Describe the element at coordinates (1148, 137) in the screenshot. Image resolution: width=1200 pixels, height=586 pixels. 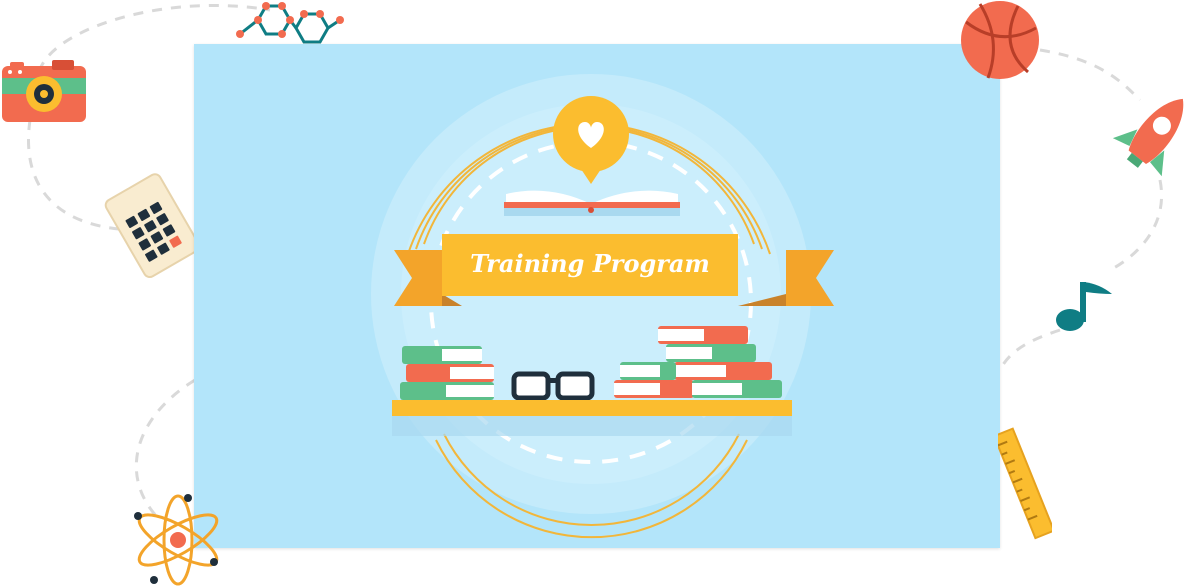
I see `rocket-icon` at that location.